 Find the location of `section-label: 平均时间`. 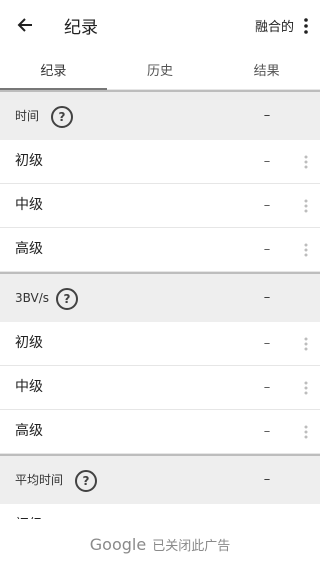

section-label: 平均时间 is located at coordinates (39, 480).